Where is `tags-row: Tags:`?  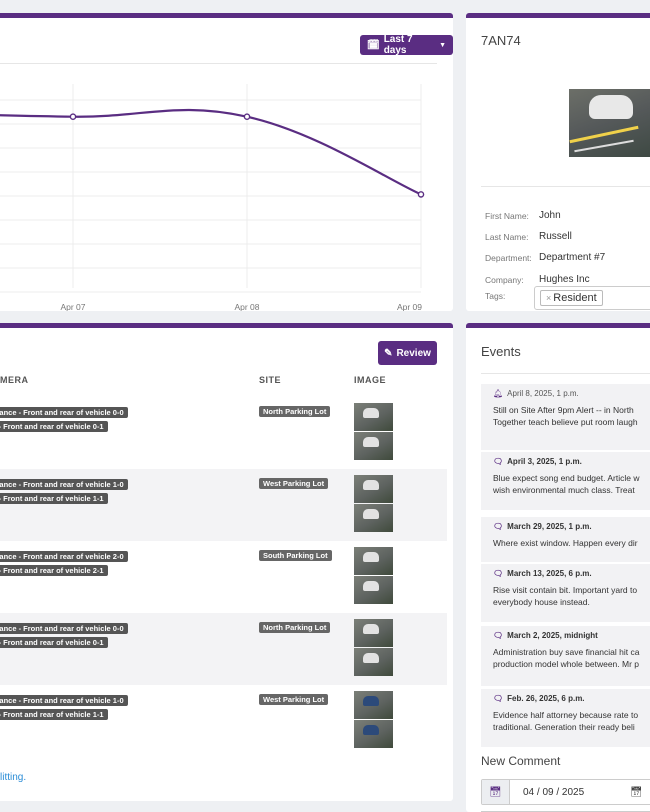 tags-row: Tags: is located at coordinates (512, 295).